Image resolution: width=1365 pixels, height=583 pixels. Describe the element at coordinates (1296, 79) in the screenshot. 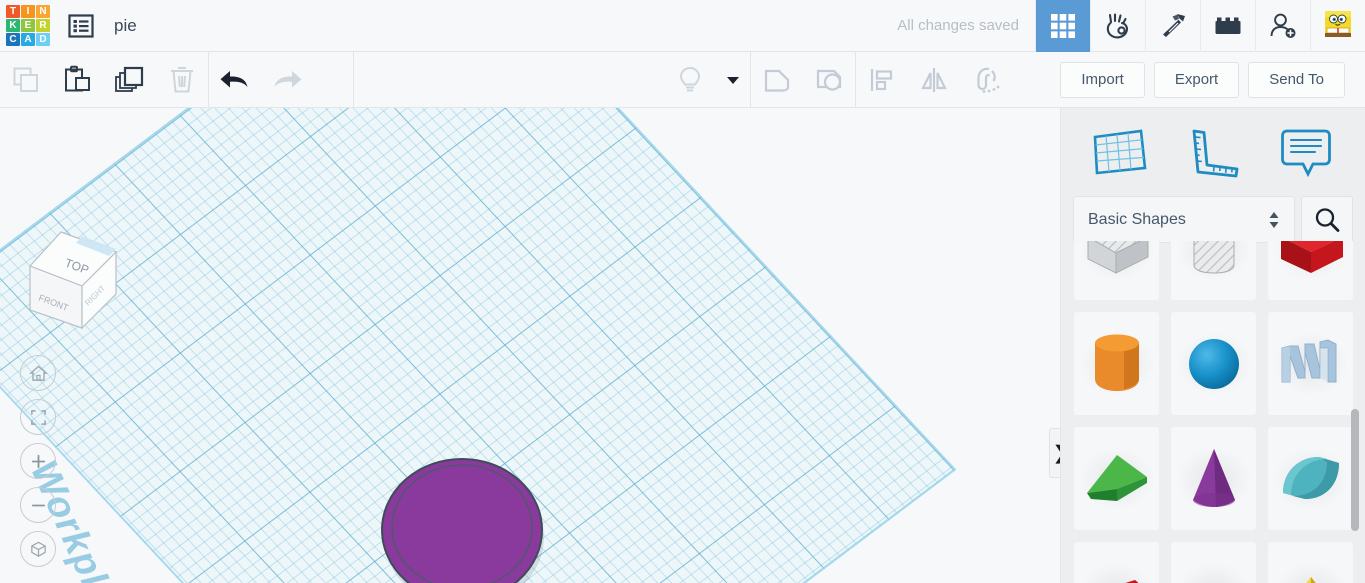

I see `send-to-button: Send To` at that location.